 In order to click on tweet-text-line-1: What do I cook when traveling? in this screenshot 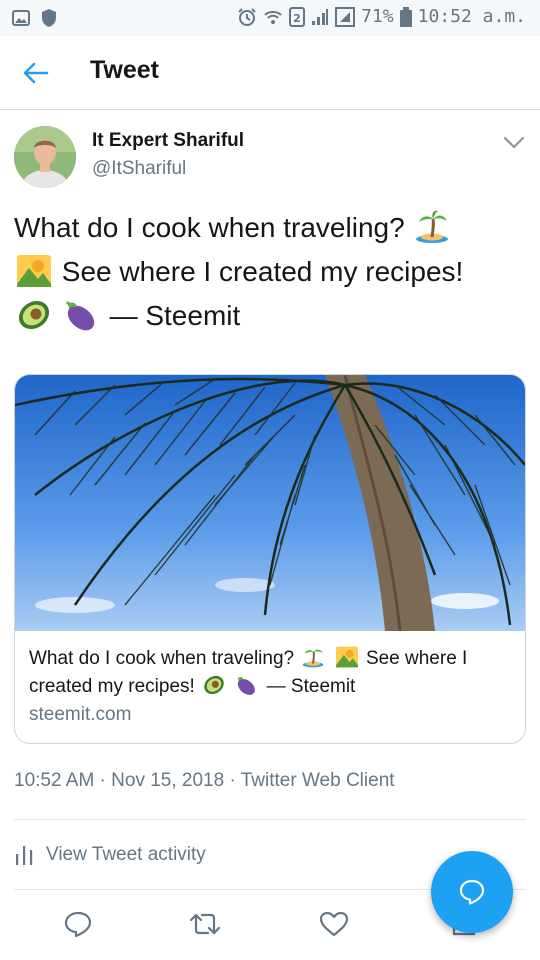, I will do `click(270, 228)`.